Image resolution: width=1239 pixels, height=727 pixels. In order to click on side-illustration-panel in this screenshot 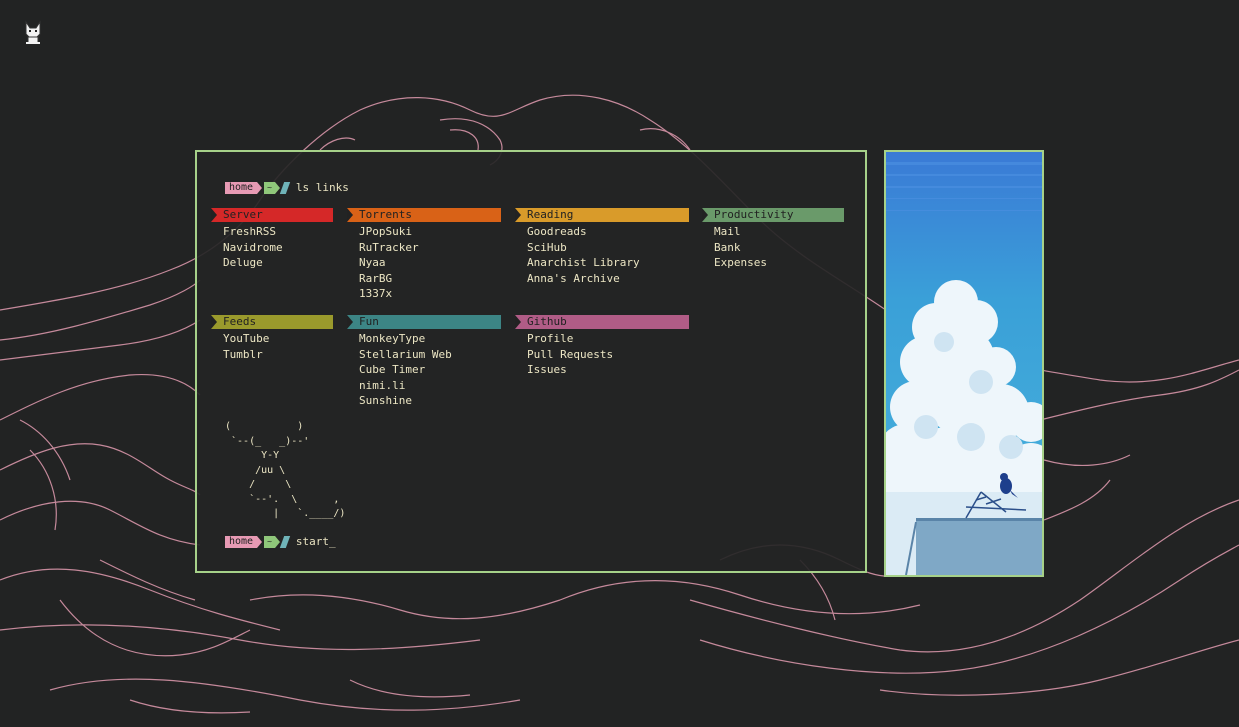, I will do `click(964, 363)`.